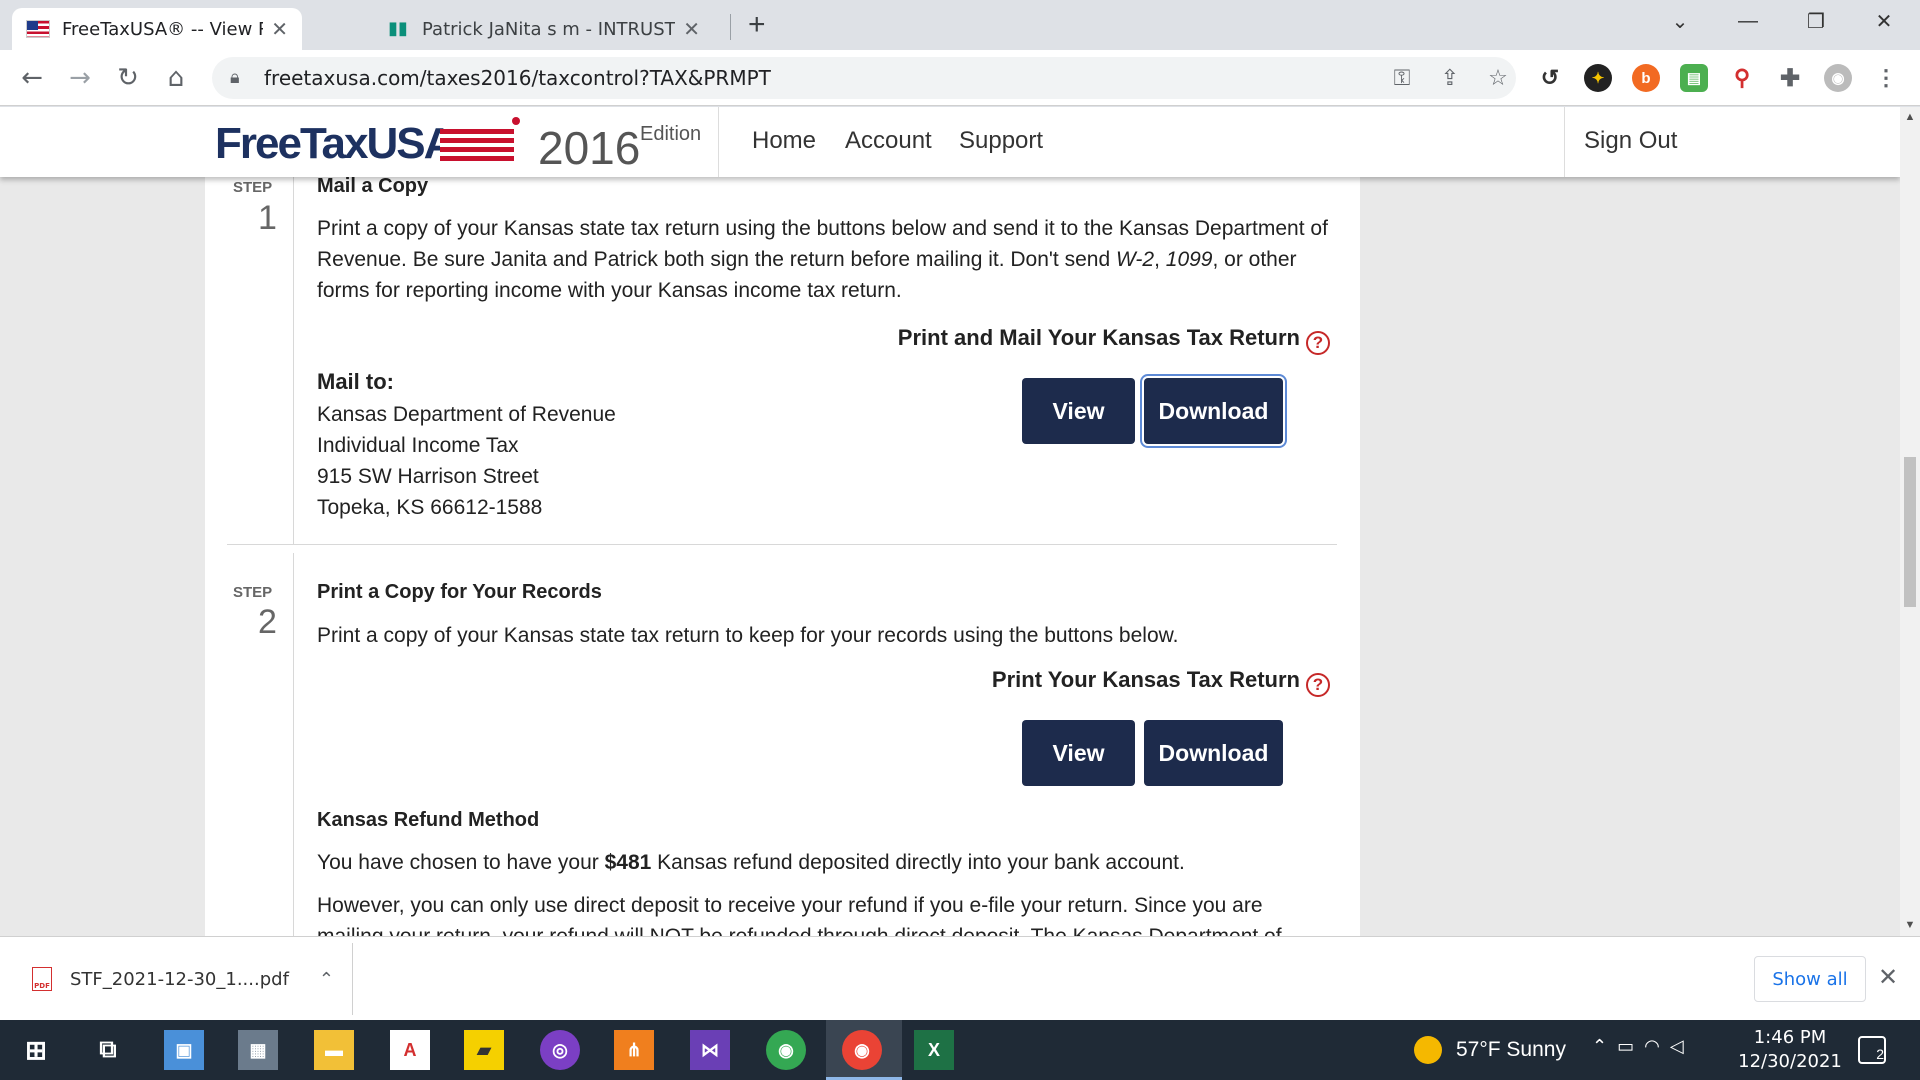 Image resolution: width=1920 pixels, height=1080 pixels. What do you see at coordinates (1742, 78) in the screenshot?
I see `pin-extension-icon: ⚲` at bounding box center [1742, 78].